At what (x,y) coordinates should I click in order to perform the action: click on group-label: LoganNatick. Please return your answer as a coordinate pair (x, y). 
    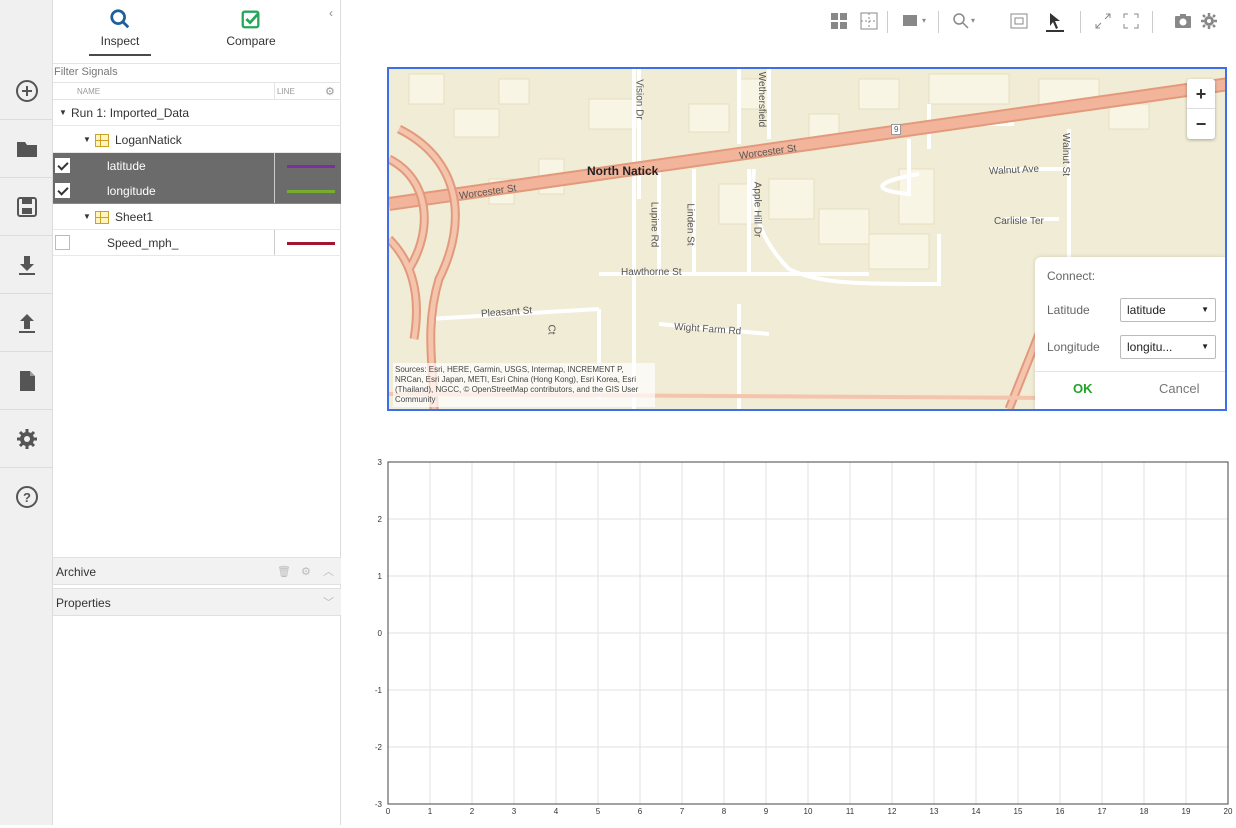
    Looking at the image, I should click on (148, 140).